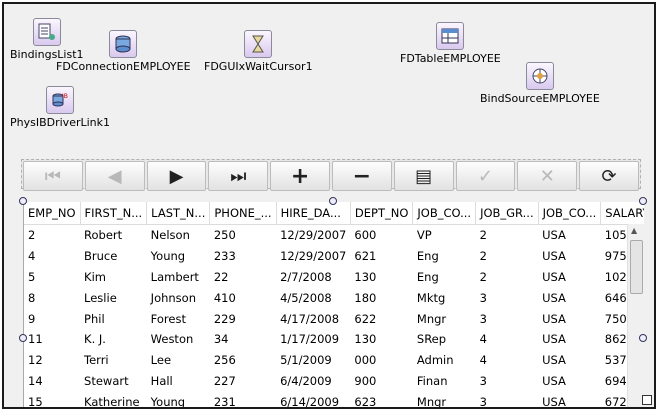 The image size is (662, 417). What do you see at coordinates (444, 339) in the screenshot?
I see `table-cell: SRep` at bounding box center [444, 339].